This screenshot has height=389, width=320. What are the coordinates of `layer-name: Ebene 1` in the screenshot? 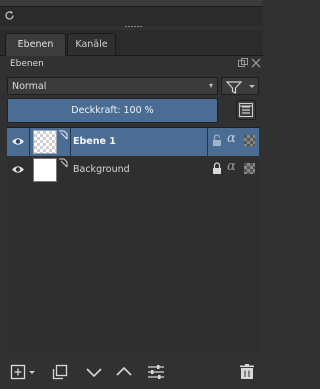 It's located at (94, 141).